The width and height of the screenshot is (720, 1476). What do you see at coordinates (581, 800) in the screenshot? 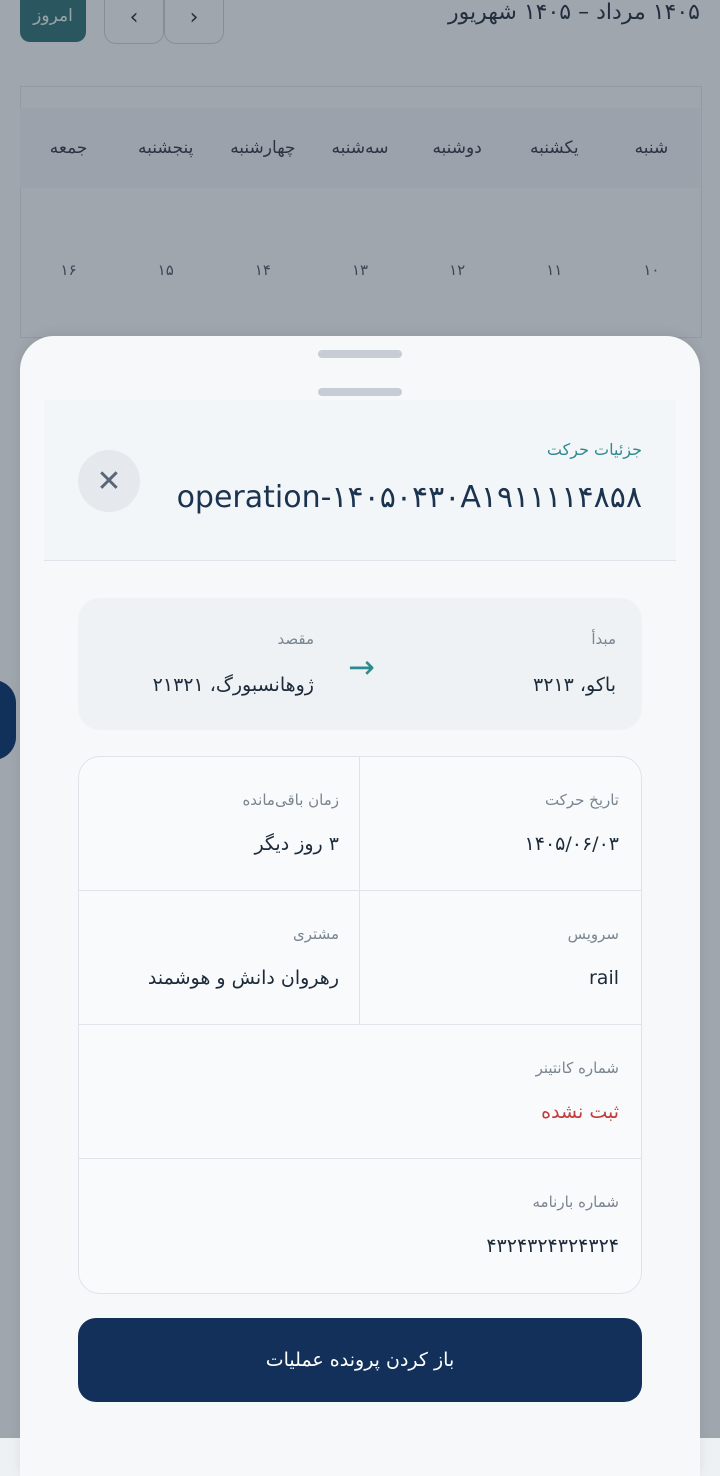
I see `departure-date-label: تاریخ حرکت` at bounding box center [581, 800].